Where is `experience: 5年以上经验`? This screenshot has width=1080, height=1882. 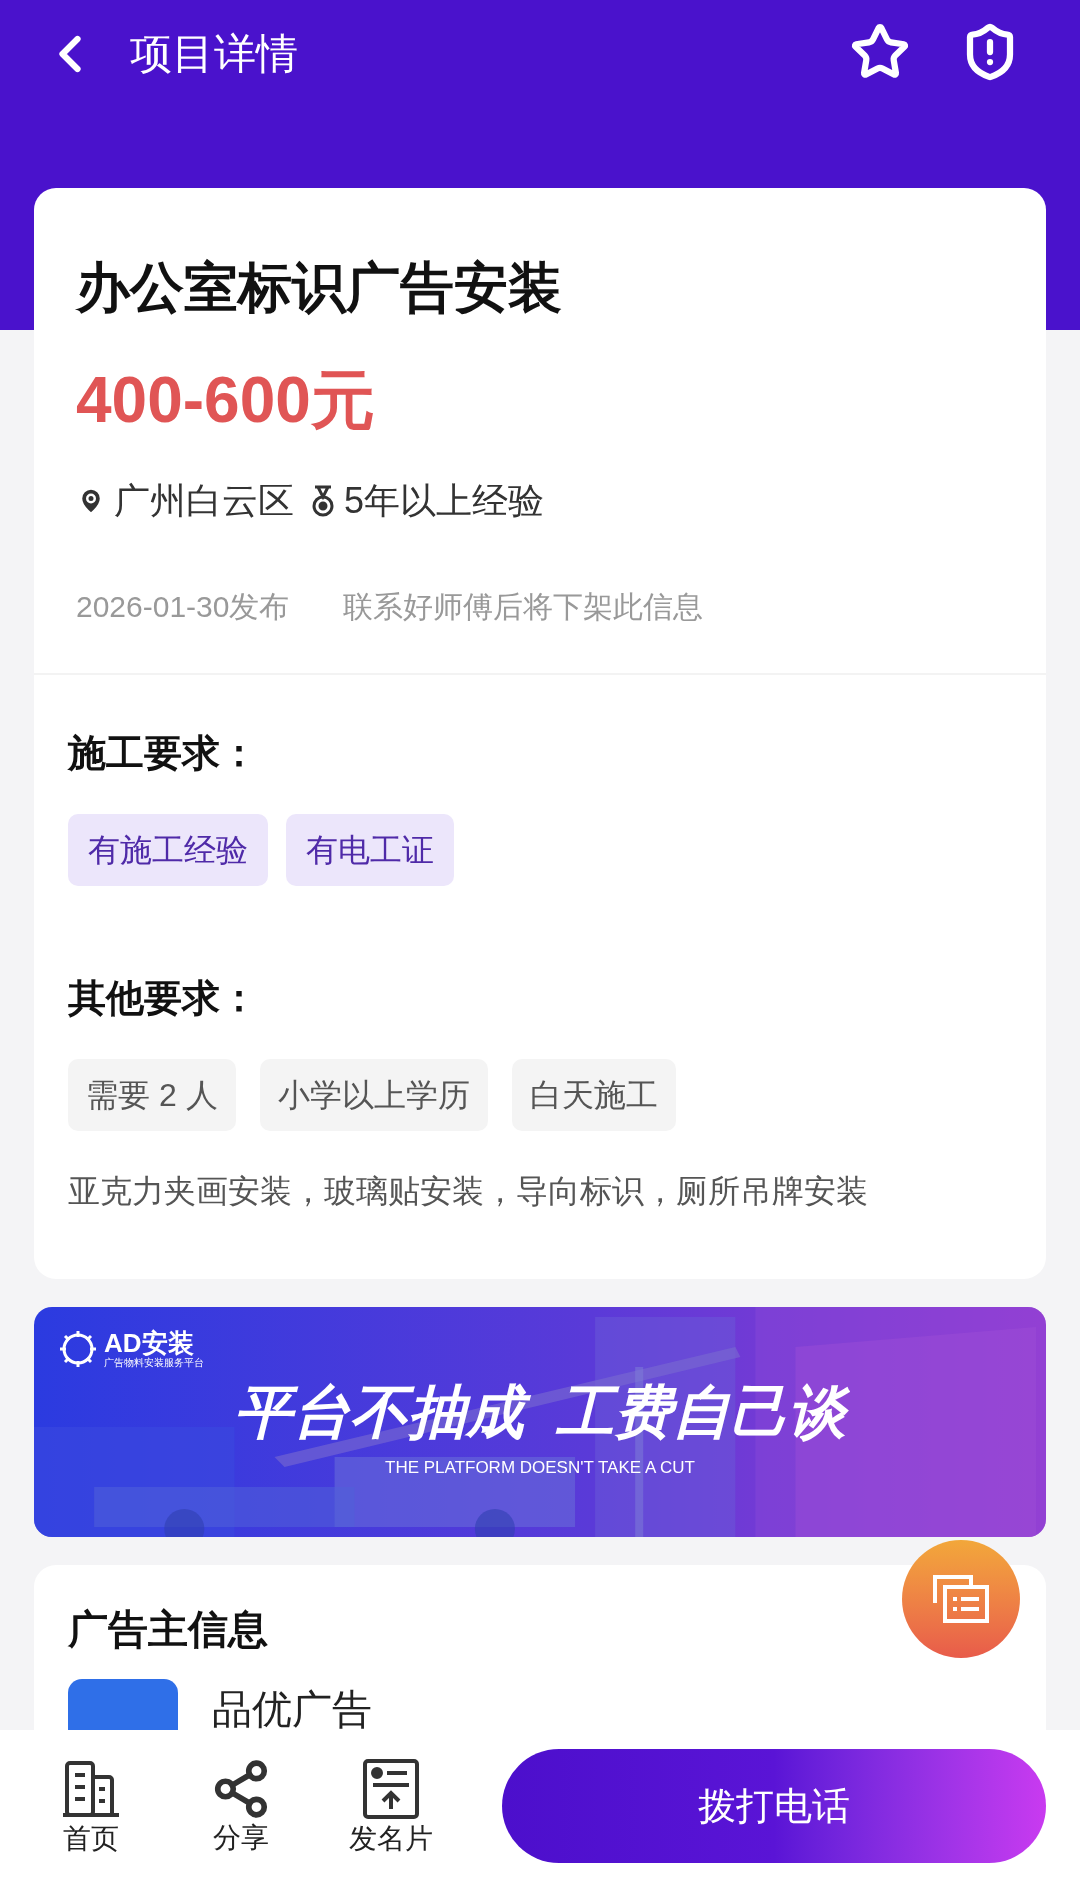
experience: 5年以上经验 is located at coordinates (444, 500).